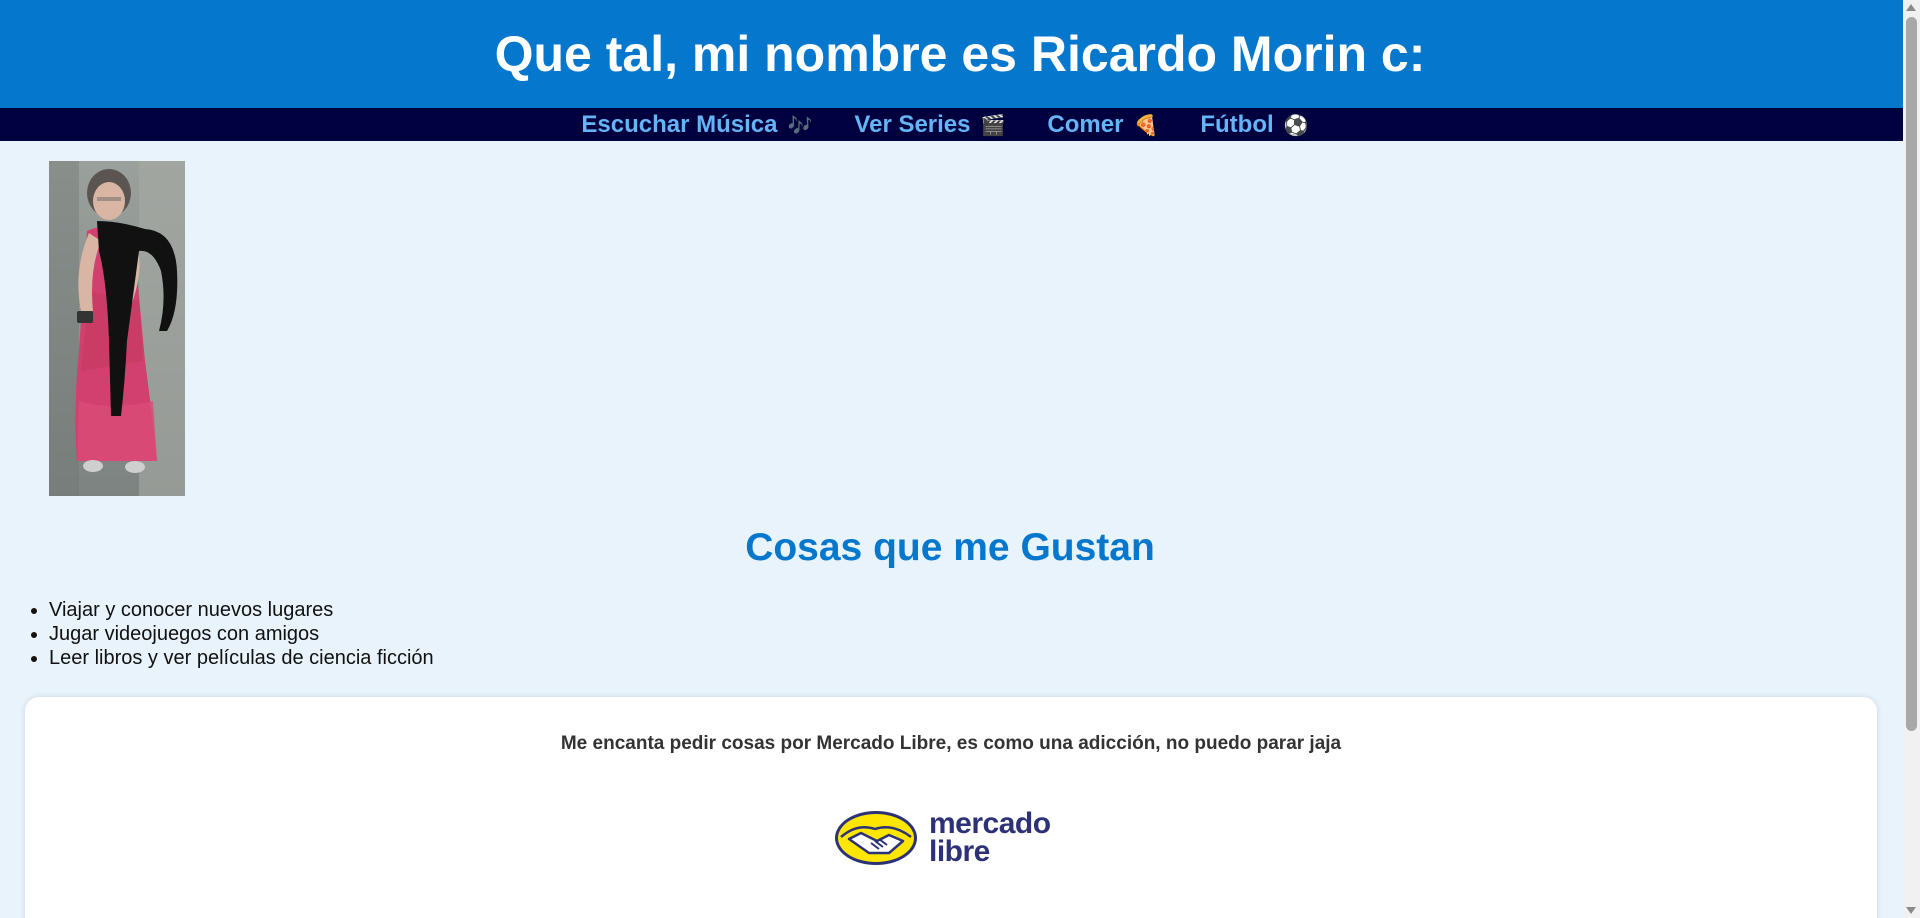 This screenshot has height=918, width=1920. I want to click on logo-text-line1: mercado, so click(990, 823).